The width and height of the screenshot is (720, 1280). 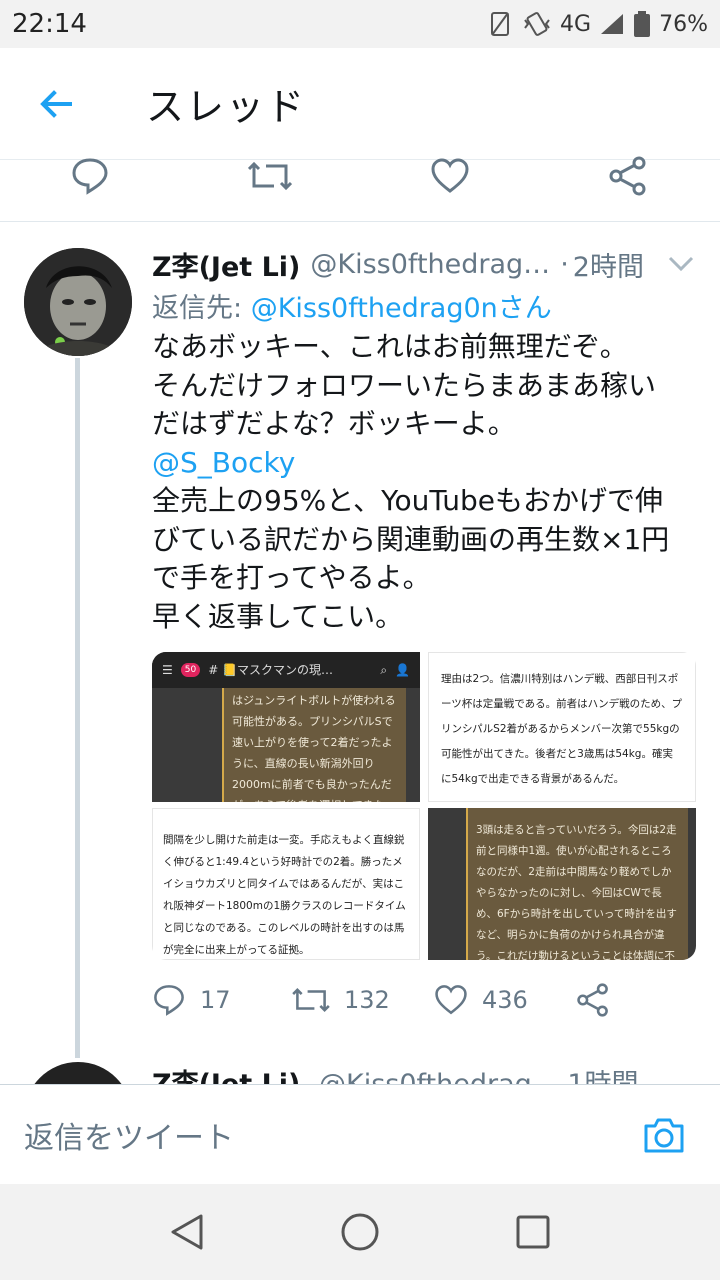 What do you see at coordinates (602, 1076) in the screenshot?
I see `tweet-time: 1時間` at bounding box center [602, 1076].